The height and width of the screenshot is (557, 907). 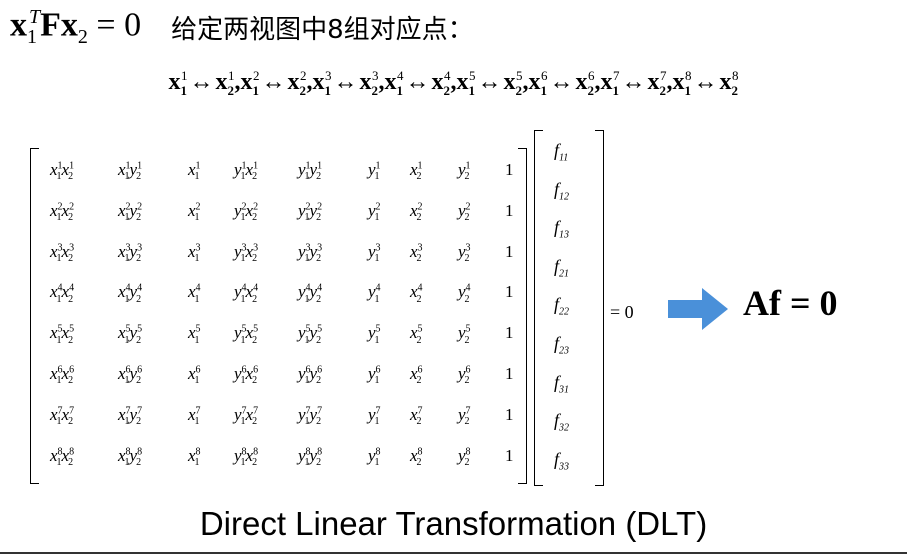 What do you see at coordinates (178, 83) in the screenshot?
I see `point-view1: x11` at bounding box center [178, 83].